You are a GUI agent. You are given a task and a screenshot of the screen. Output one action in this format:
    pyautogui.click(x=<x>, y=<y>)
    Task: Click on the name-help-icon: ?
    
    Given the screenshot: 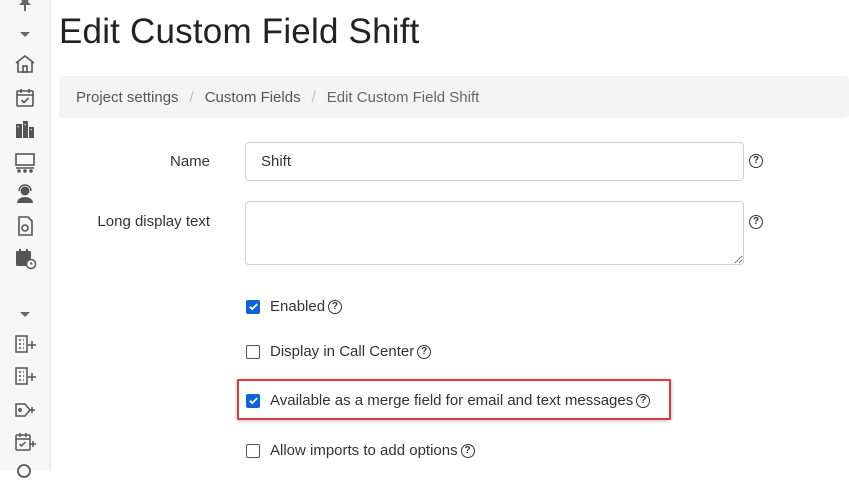 What is the action you would take?
    pyautogui.click(x=756, y=161)
    